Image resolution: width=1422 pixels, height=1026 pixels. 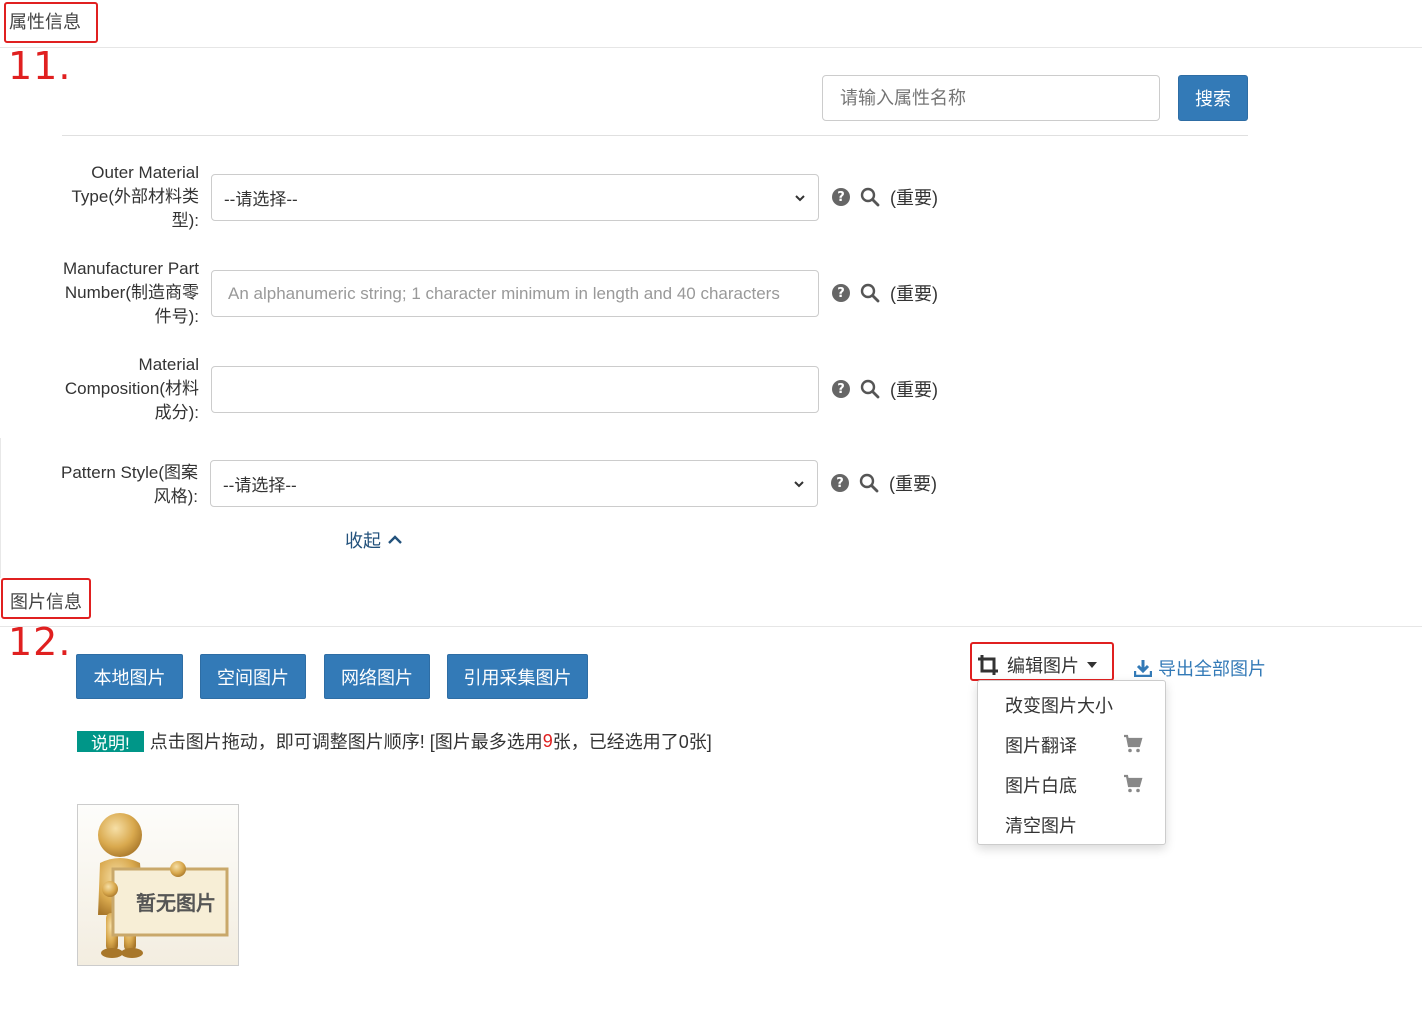 What do you see at coordinates (1213, 98) in the screenshot?
I see `attr-search-button: 搜索` at bounding box center [1213, 98].